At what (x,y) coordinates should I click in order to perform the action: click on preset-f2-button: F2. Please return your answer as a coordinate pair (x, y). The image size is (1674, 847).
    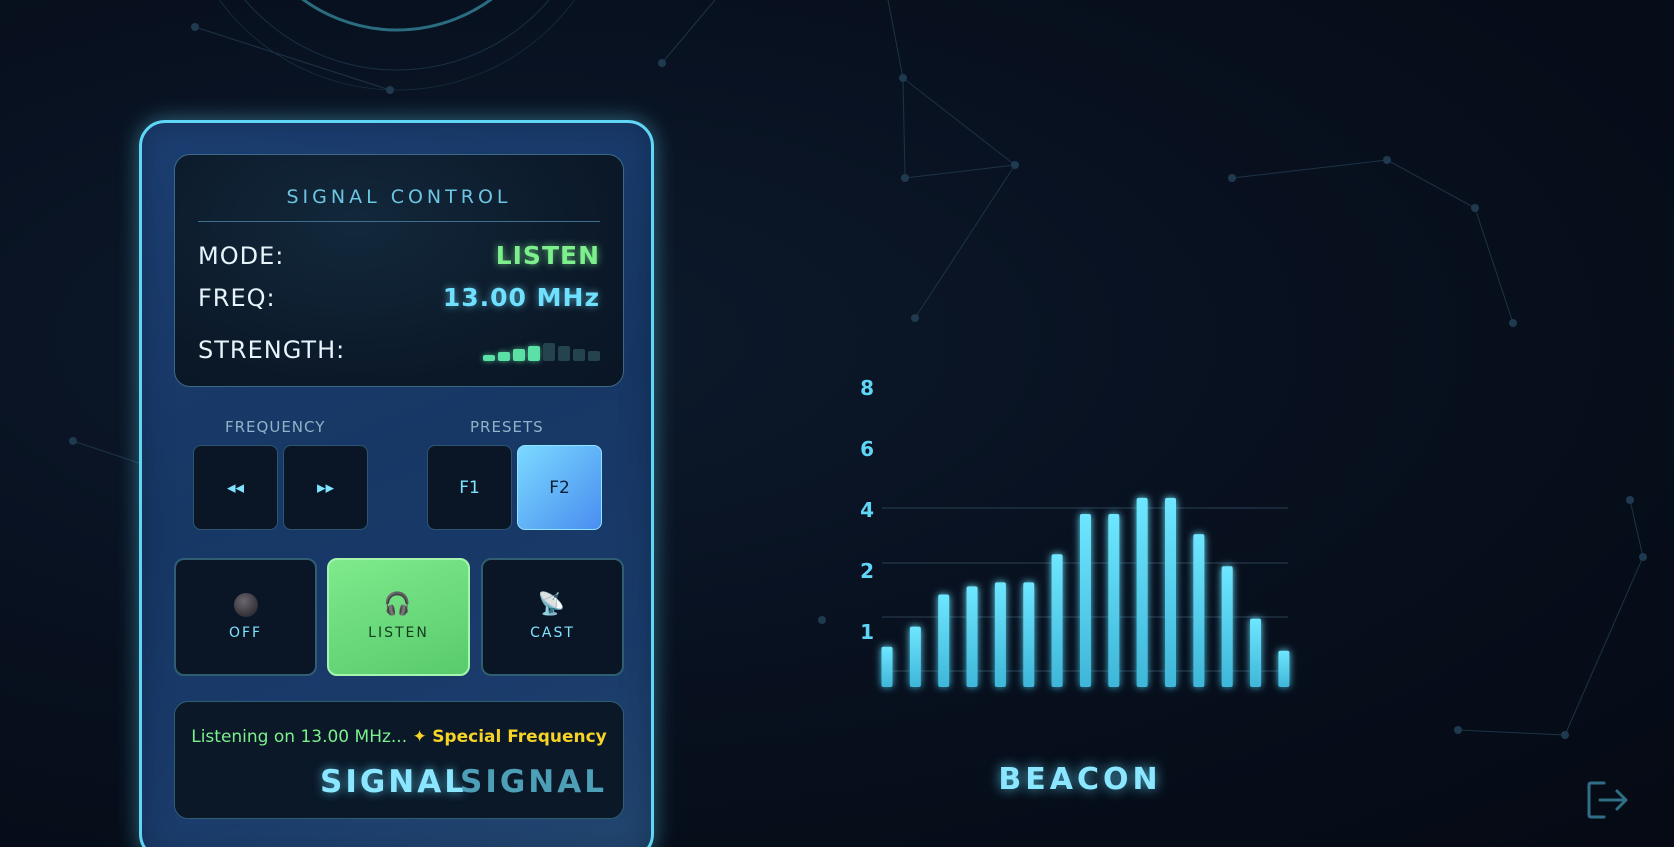
    Looking at the image, I should click on (559, 487).